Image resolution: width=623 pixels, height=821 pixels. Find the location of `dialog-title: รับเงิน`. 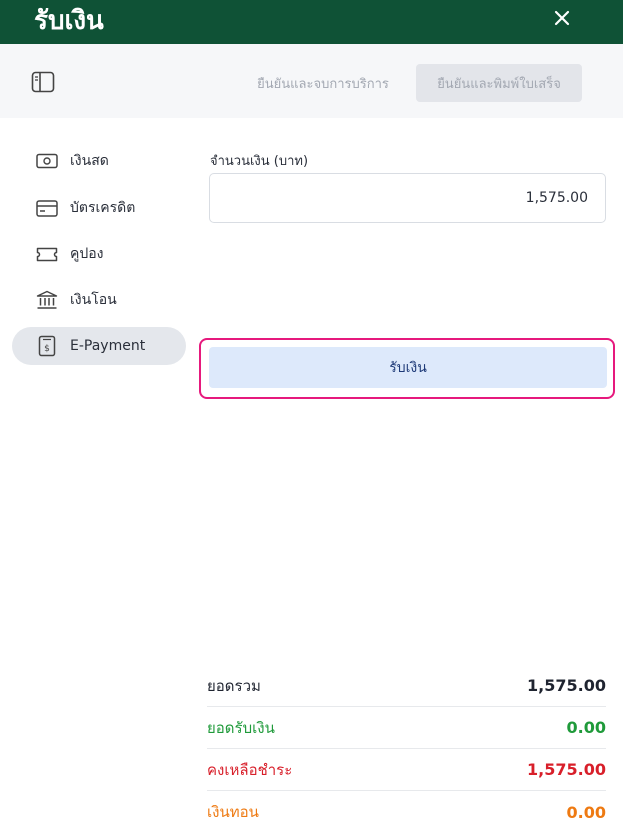

dialog-title: รับเงิน is located at coordinates (69, 21).